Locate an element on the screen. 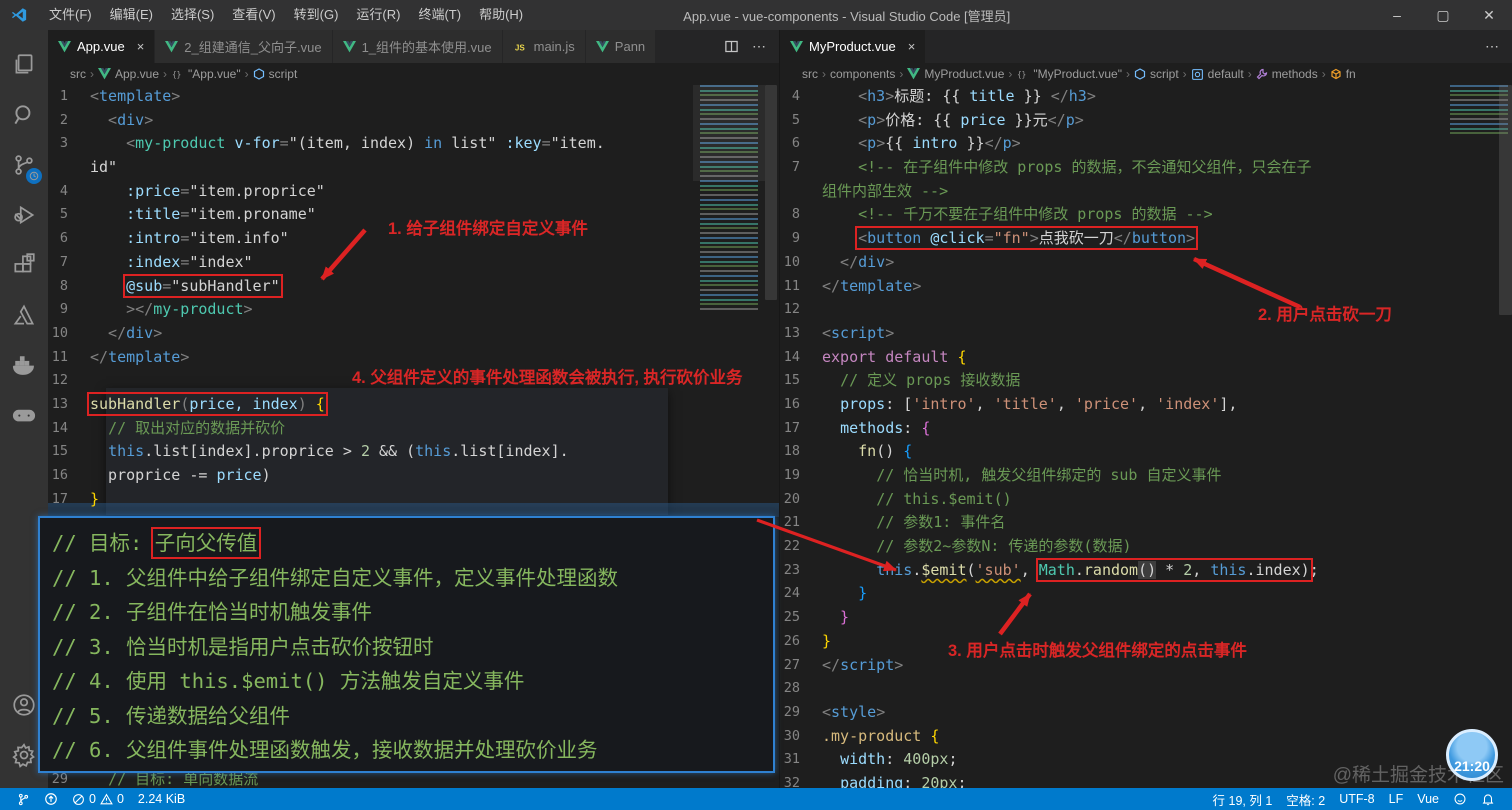 This screenshot has width=1512, height=810. menu-f: 文件(F) is located at coordinates (70, 15).